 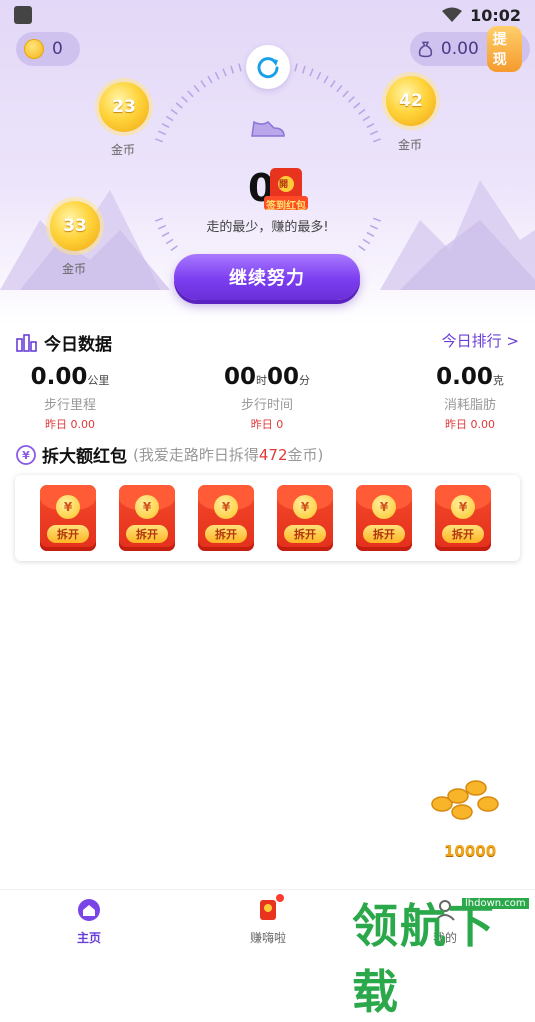 I want to click on stat-distance-unit: 公里, so click(x=98, y=380).